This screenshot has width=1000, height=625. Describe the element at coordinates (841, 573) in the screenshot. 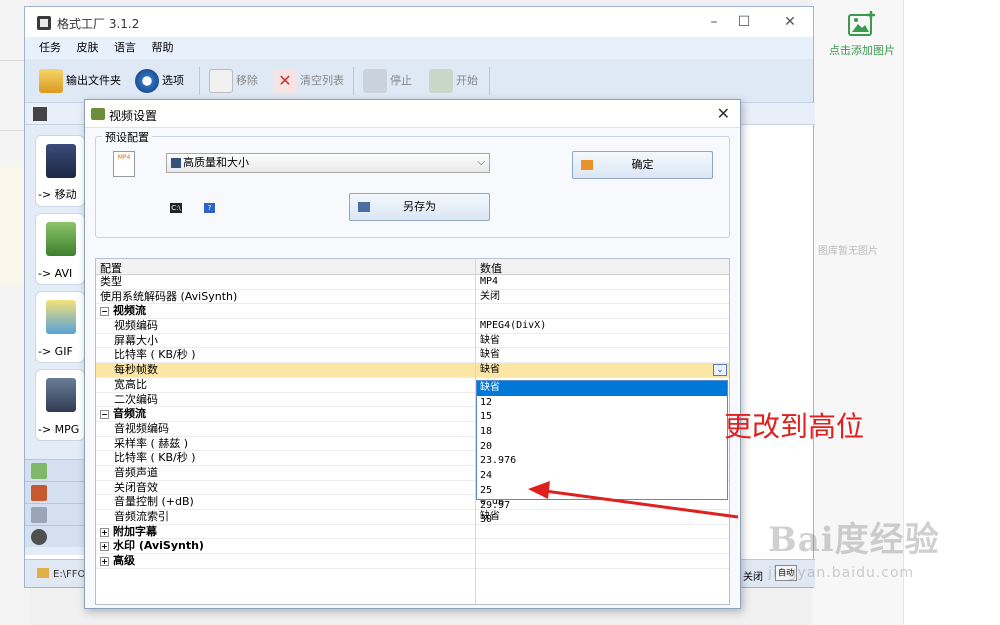

I see `watermark-url: jingyan.baidu.com` at that location.